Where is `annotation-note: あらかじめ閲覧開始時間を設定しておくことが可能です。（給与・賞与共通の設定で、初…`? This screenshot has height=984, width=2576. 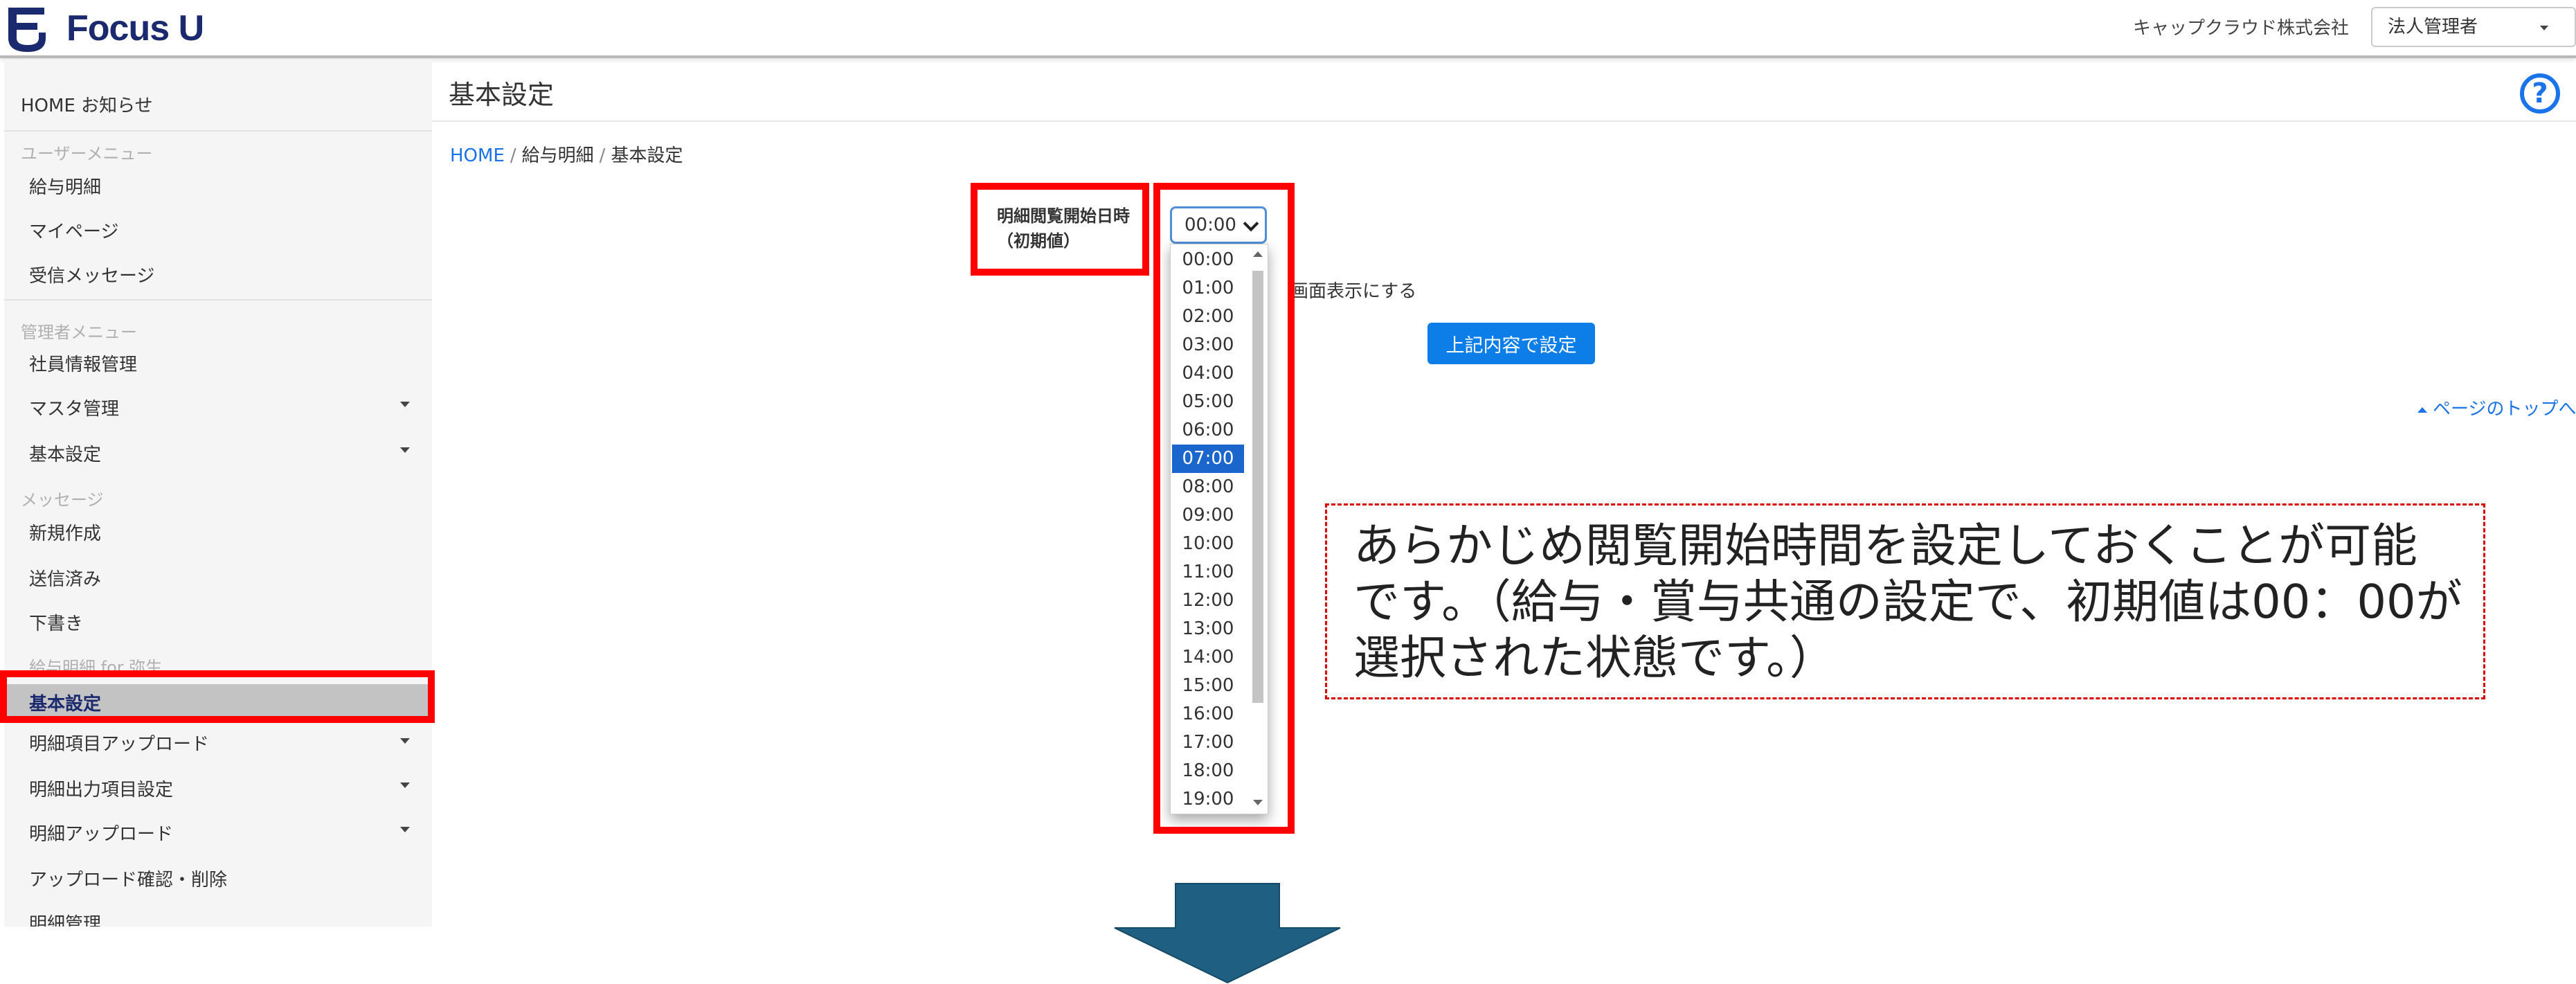 annotation-note: あらかじめ閲覧開始時間を設定しておくことが可能です。（給与・賞与共通の設定で、初… is located at coordinates (1905, 601).